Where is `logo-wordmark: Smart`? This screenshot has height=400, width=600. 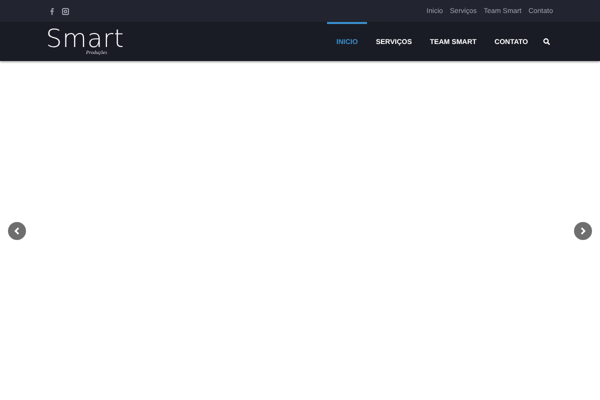
logo-wordmark: Smart is located at coordinates (85, 39).